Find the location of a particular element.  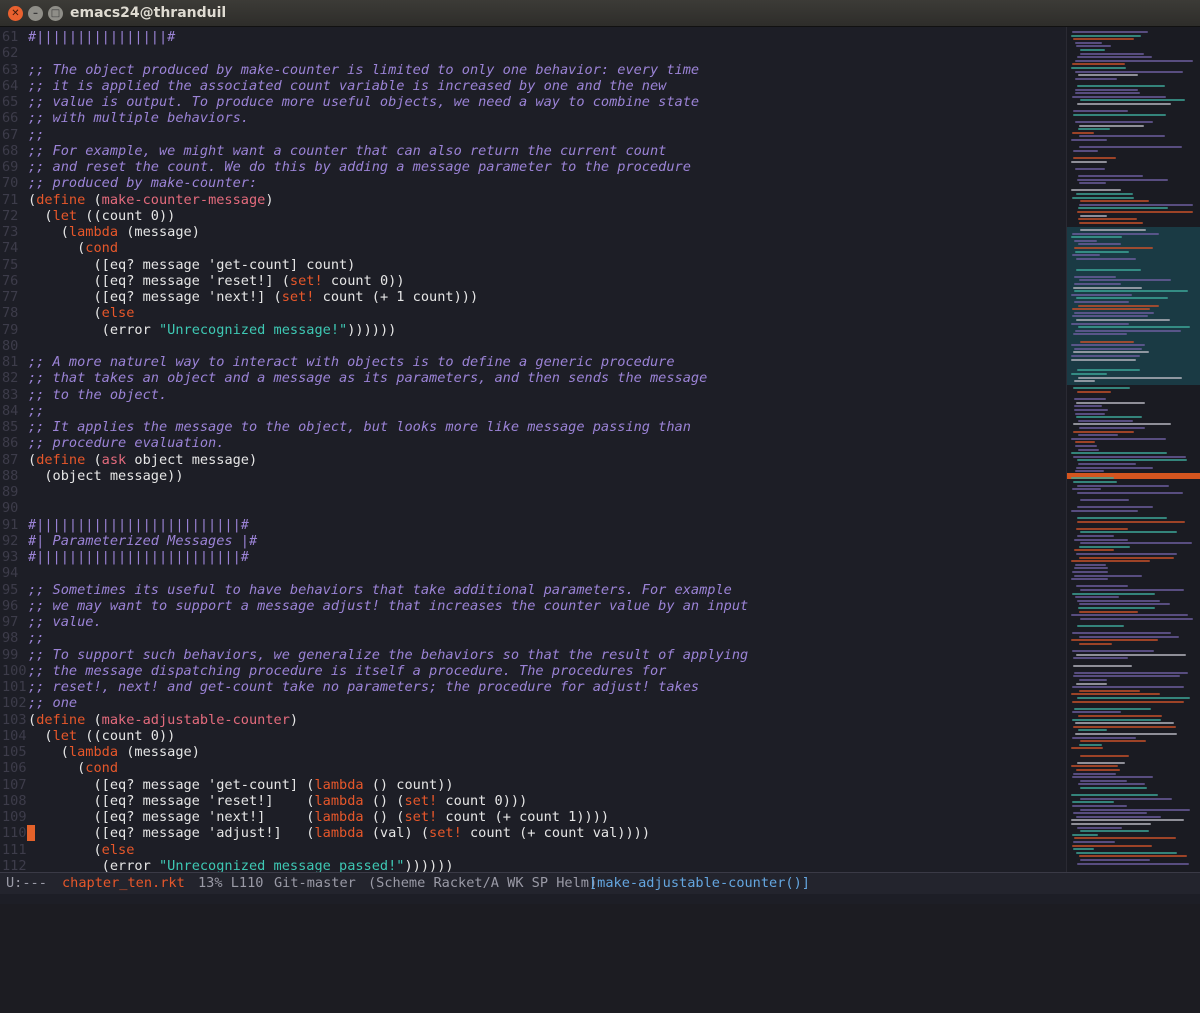

code-line: 94 is located at coordinates (533, 573).